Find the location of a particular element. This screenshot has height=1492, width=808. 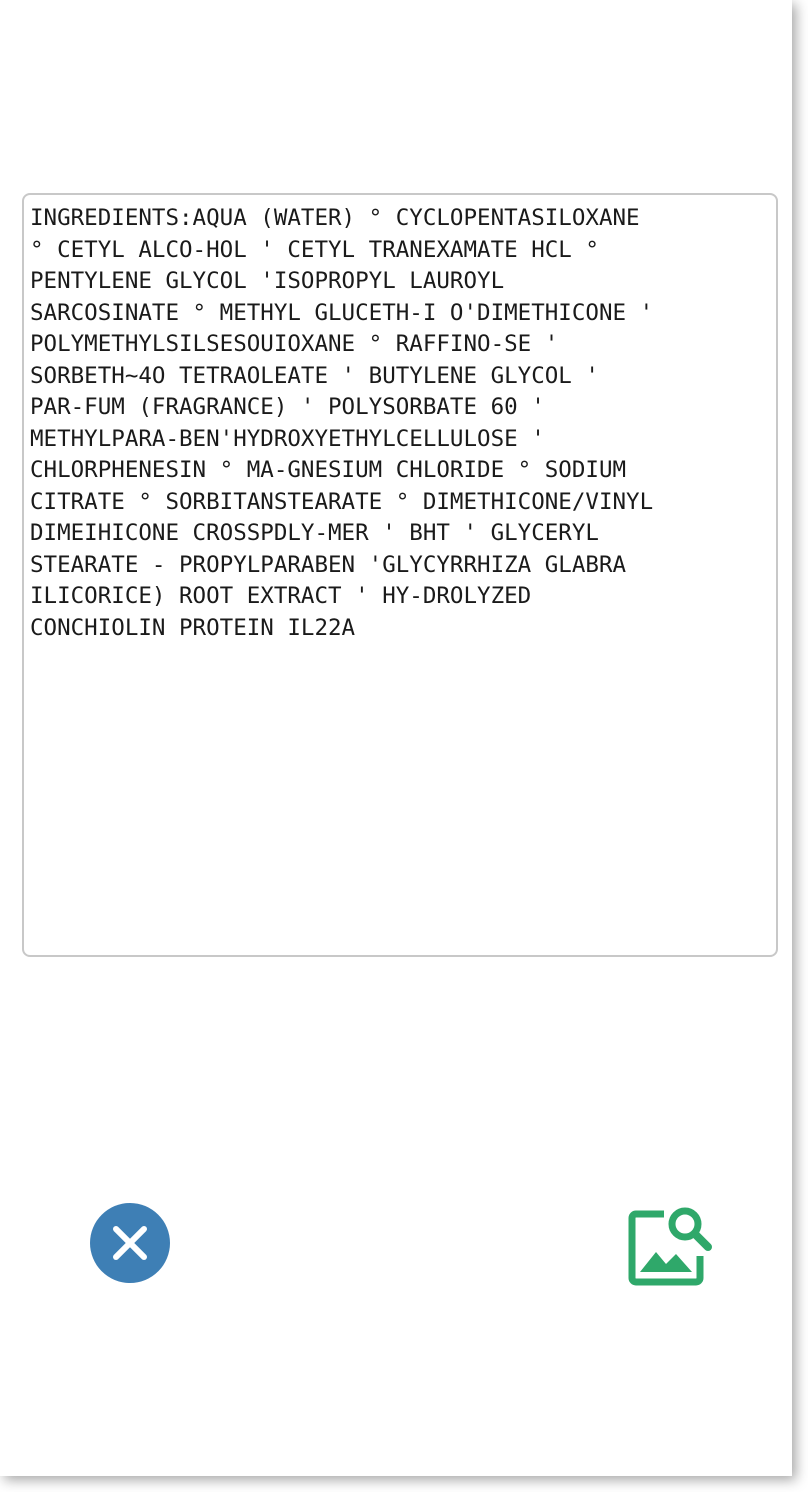

ocr-text-line: CONCHIOLIN PROTEIN IL22A is located at coordinates (193, 627).